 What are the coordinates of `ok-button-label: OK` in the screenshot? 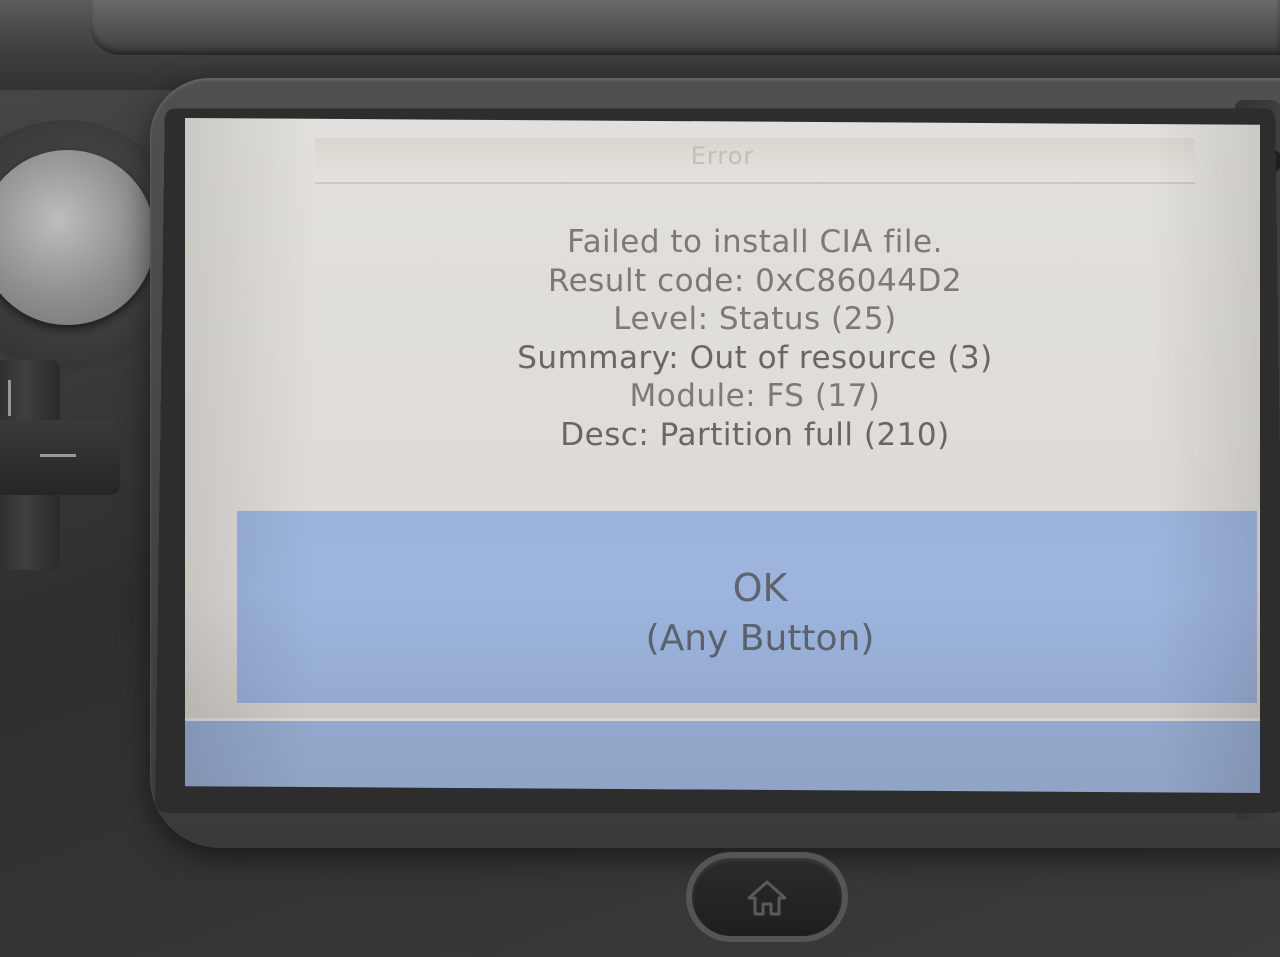 It's located at (722, 588).